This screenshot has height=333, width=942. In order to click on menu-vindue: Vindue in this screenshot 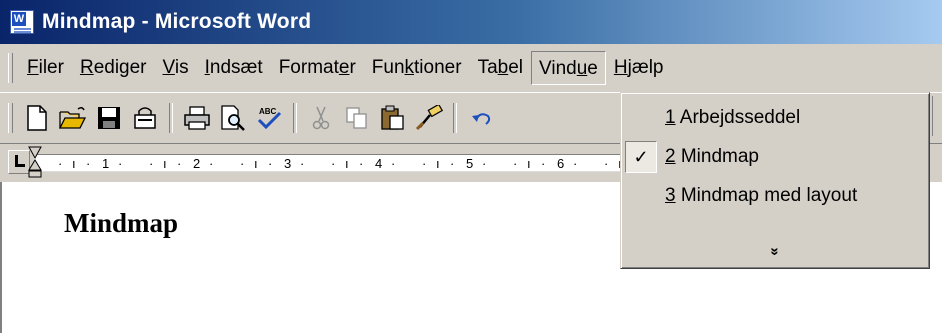, I will do `click(568, 68)`.